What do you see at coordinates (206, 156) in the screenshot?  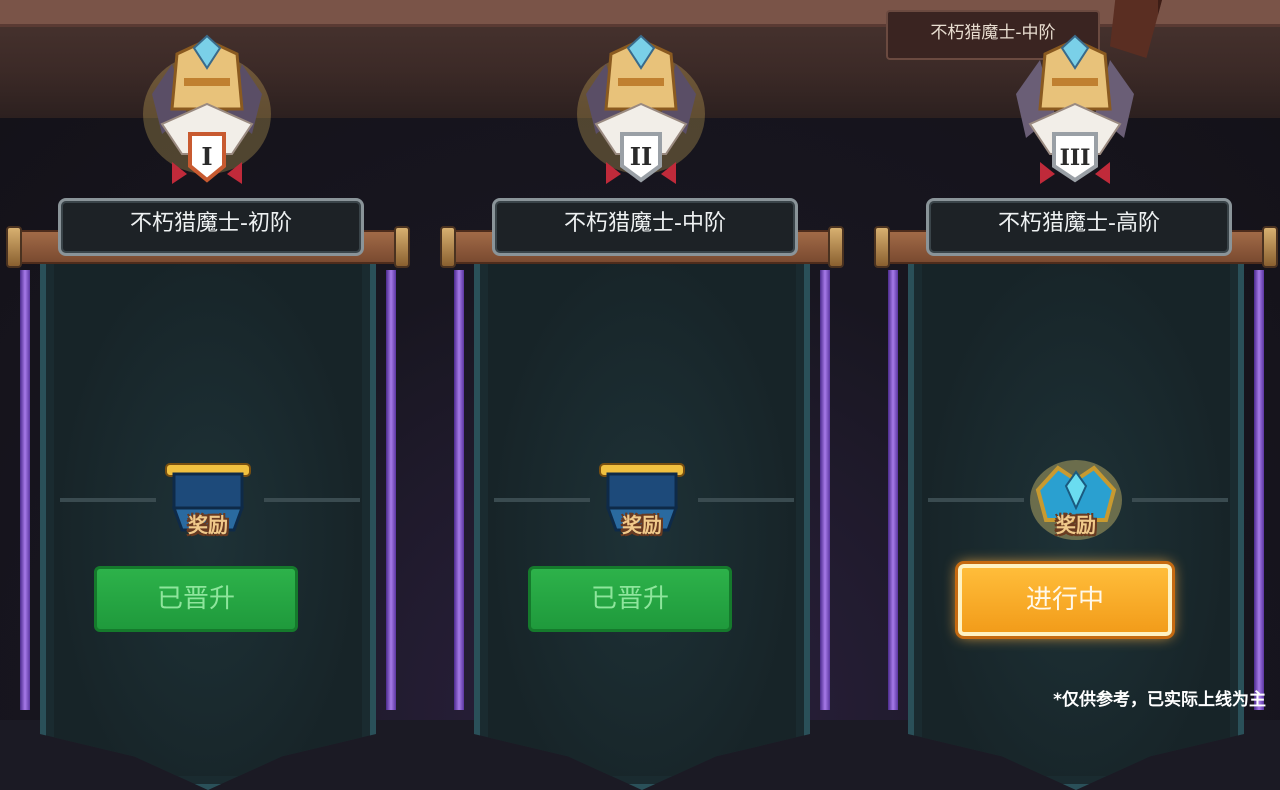 I see `rank-numeral: I` at bounding box center [206, 156].